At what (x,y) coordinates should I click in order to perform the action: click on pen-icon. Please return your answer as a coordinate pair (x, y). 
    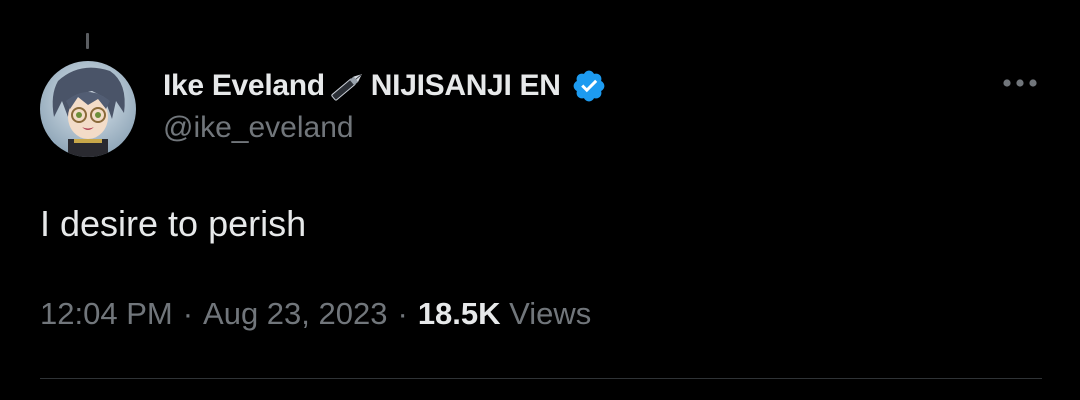
    Looking at the image, I should click on (347, 86).